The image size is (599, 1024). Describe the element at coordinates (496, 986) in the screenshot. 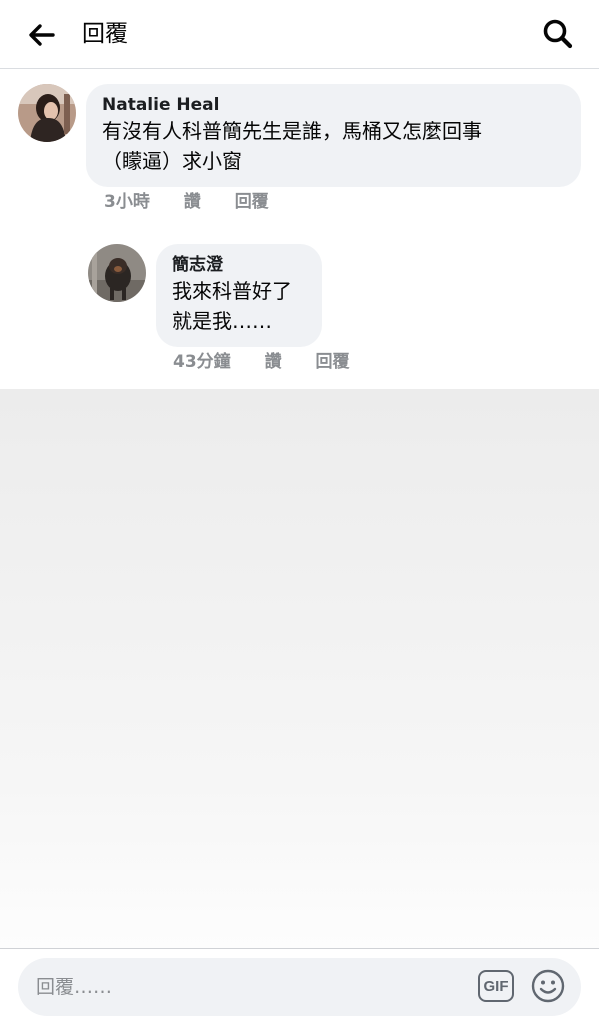

I see `gif-button: GIF` at that location.